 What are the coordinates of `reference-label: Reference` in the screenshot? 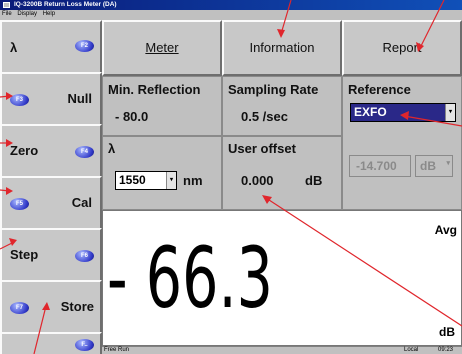 It's located at (379, 89).